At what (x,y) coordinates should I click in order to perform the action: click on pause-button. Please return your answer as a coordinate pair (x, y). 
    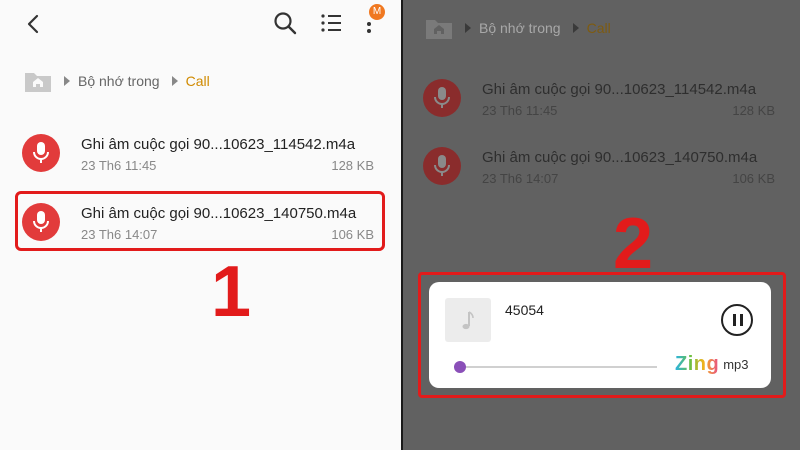
    Looking at the image, I should click on (737, 320).